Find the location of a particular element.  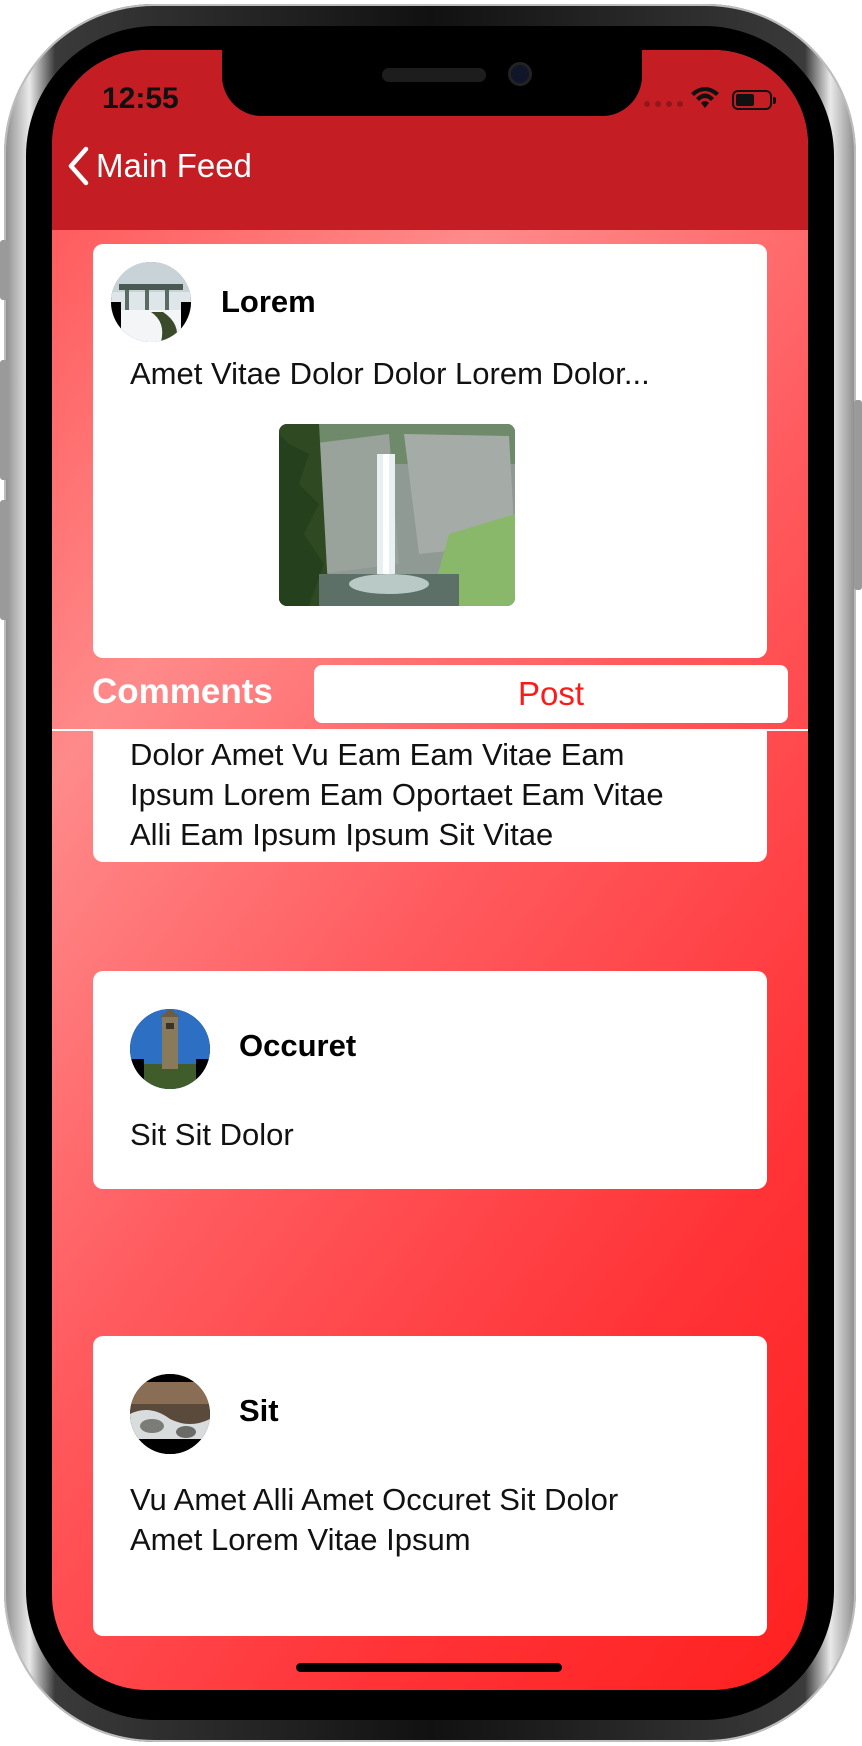

wifi-icon is located at coordinates (705, 97).